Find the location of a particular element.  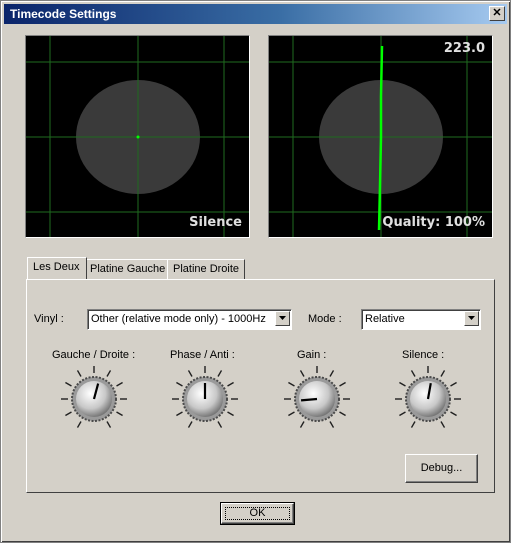

vinyl-select: Other (relative mode only) - 1000Hz is located at coordinates (189, 319).